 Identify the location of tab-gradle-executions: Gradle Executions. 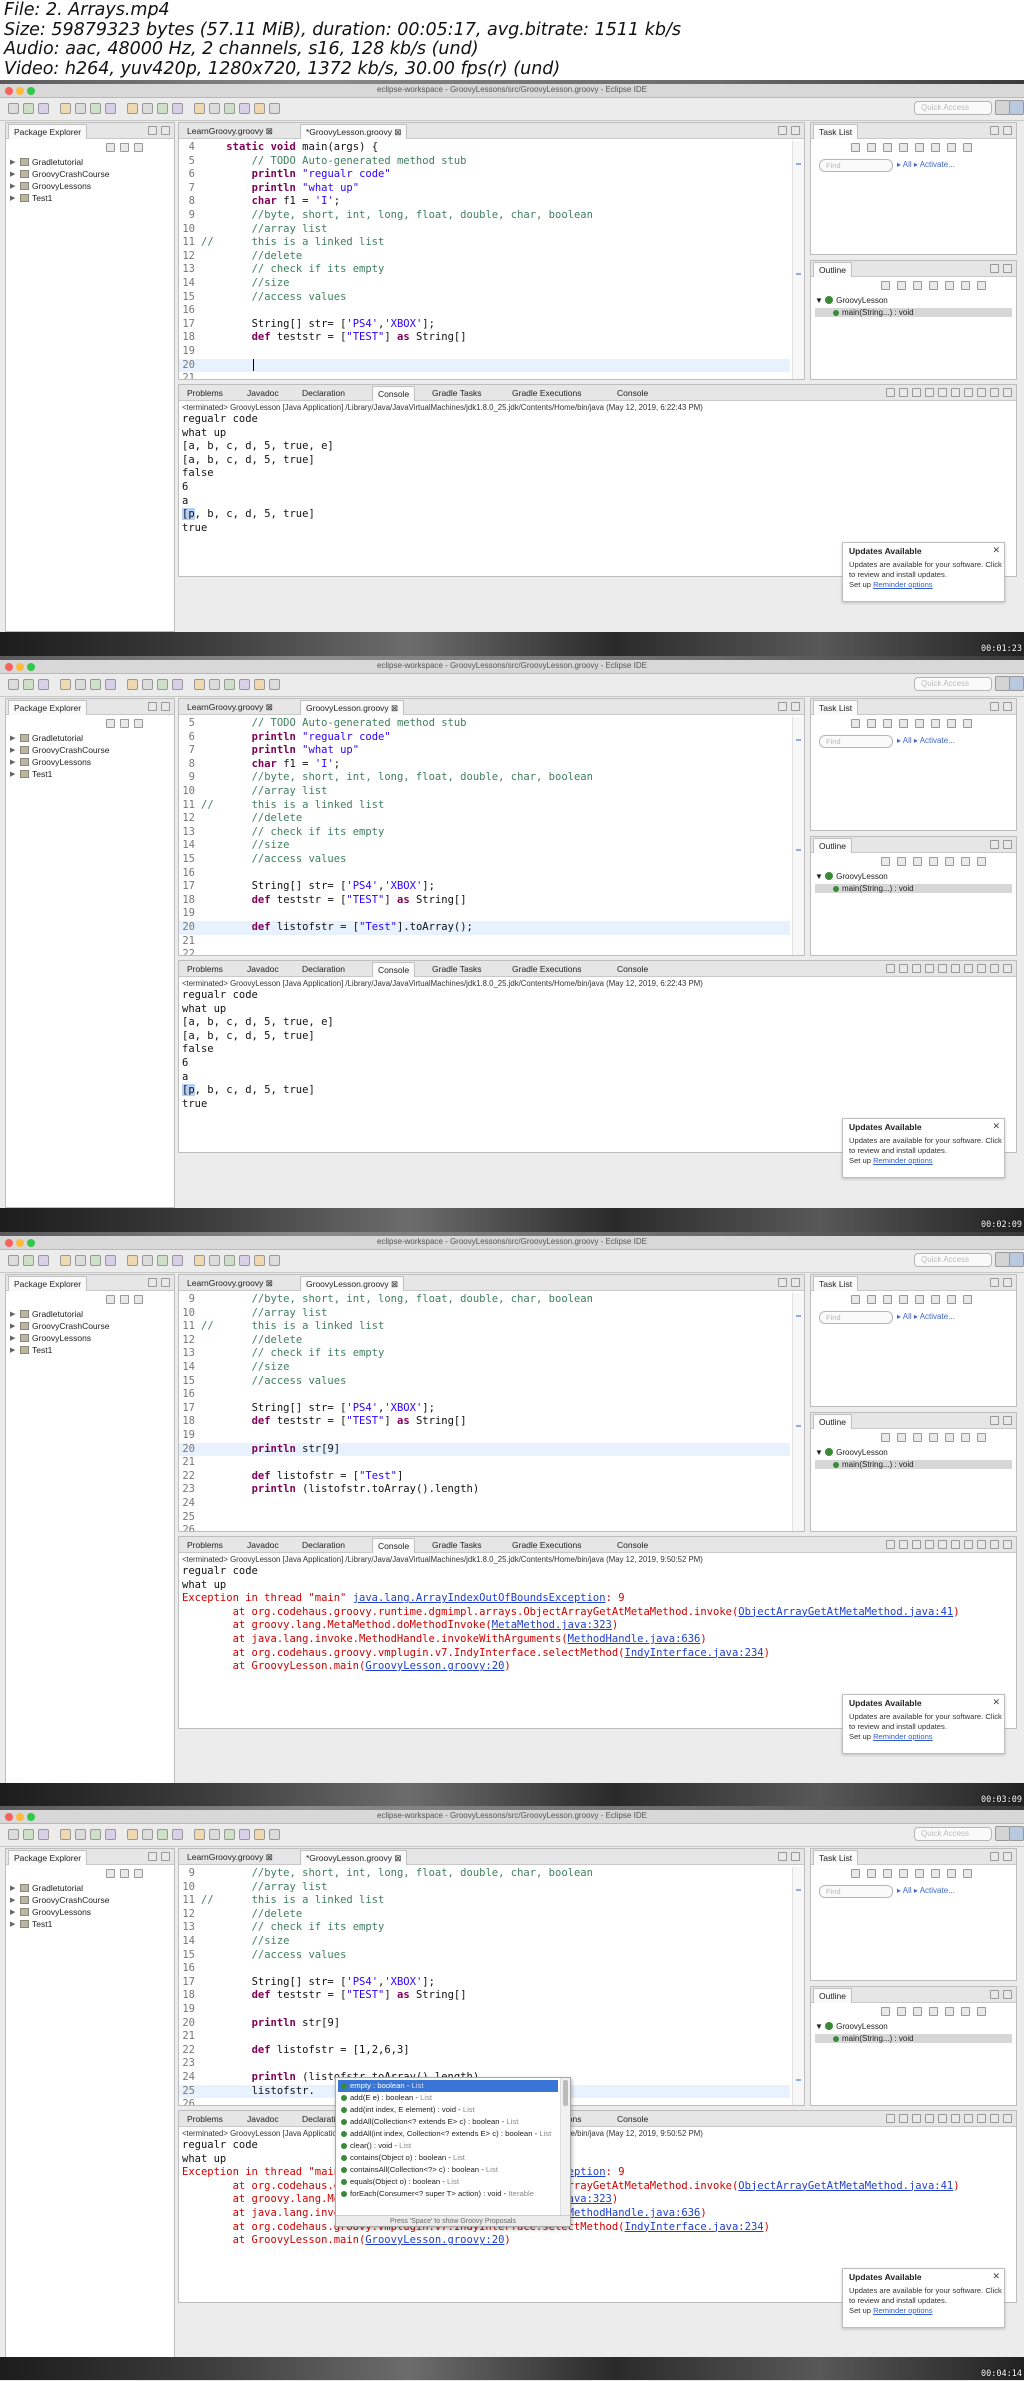
(546, 1545).